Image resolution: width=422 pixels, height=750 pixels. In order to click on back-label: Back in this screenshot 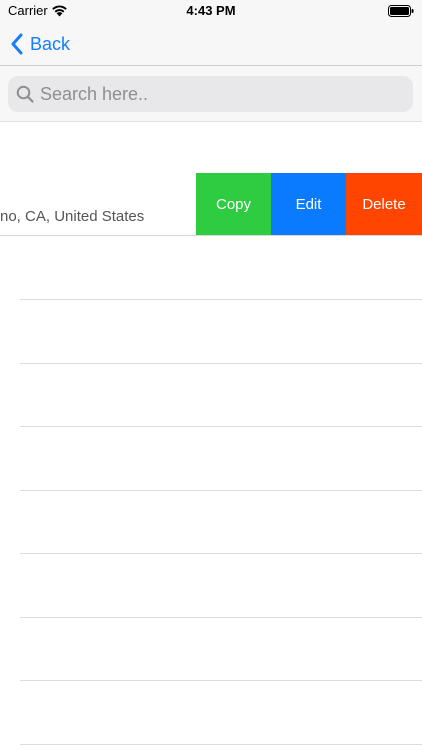, I will do `click(50, 43)`.